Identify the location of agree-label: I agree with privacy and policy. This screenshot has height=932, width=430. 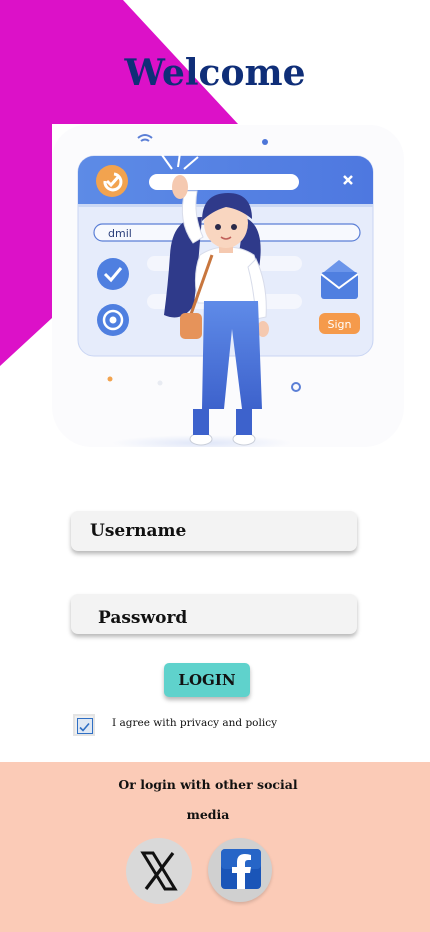
(195, 723).